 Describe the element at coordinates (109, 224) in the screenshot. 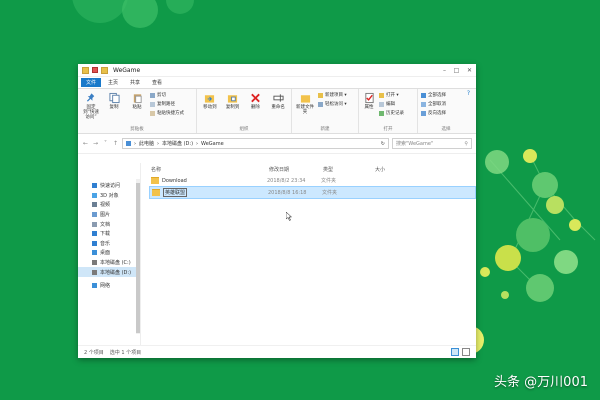

I see `nav-item-documents: 文档` at that location.